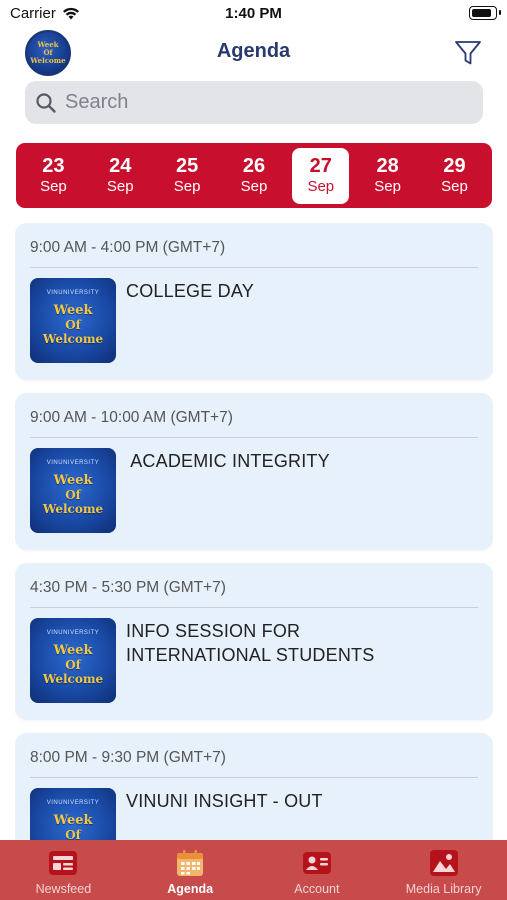  I want to click on date-item: 28 Sep, so click(387, 176).